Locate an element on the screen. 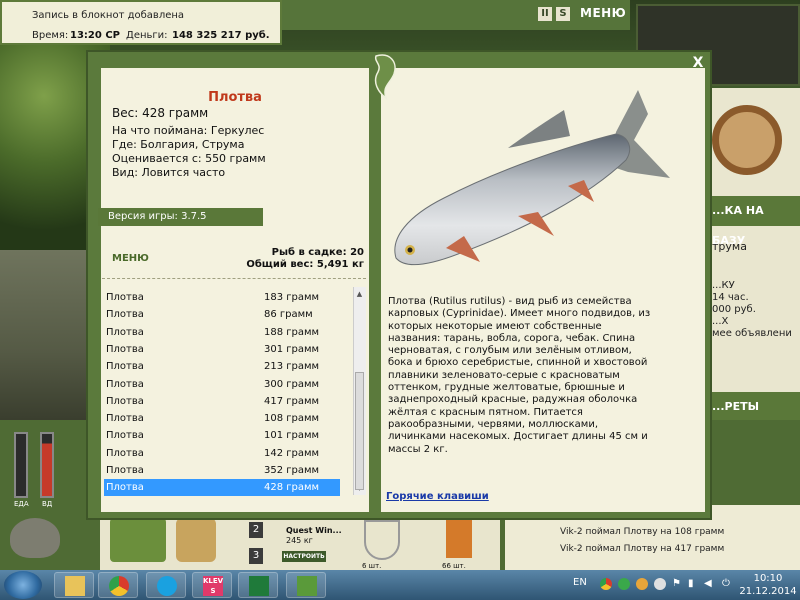 The width and height of the screenshot is (800, 600). excel-taskbar-button is located at coordinates (258, 585).